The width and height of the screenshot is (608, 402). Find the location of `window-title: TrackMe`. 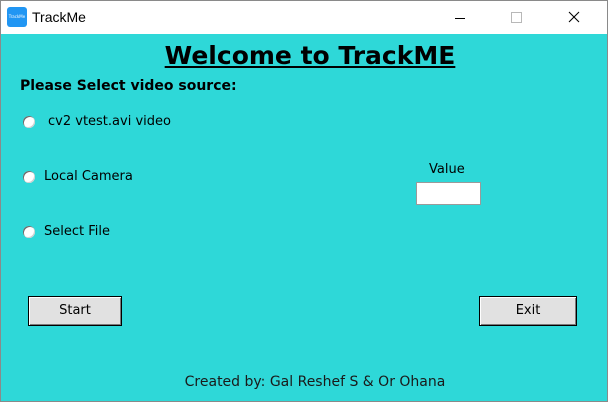

window-title: TrackMe is located at coordinates (59, 17).